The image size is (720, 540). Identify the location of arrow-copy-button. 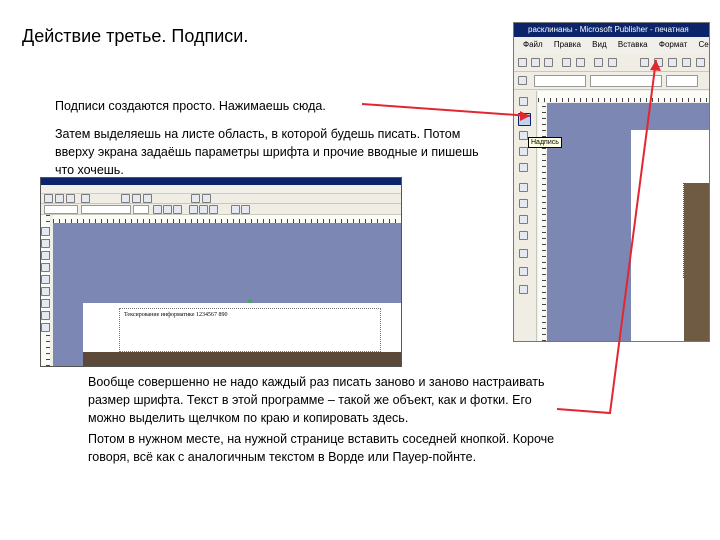
(606, 237).